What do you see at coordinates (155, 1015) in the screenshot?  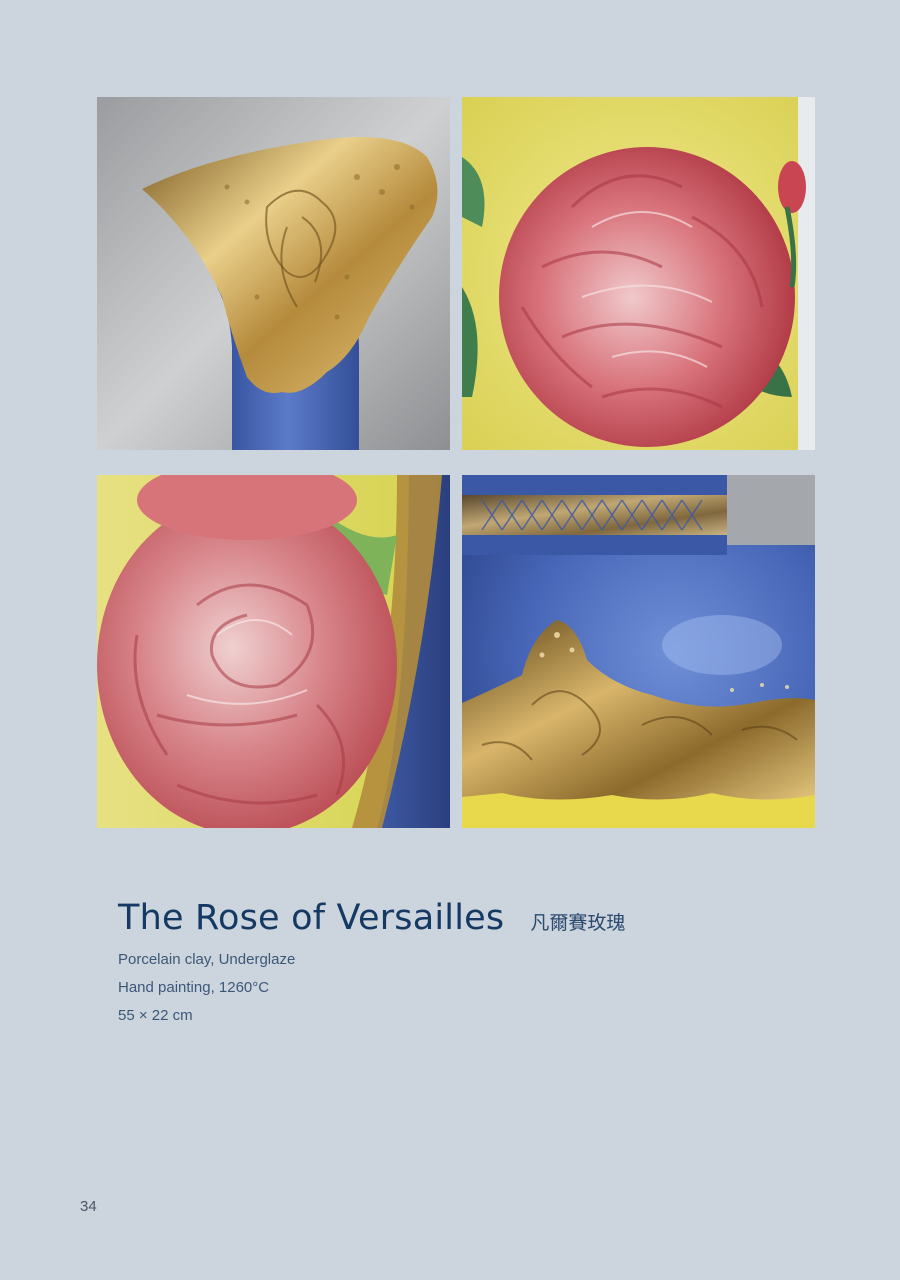 I see `spec-dimensions: 55 × 22 cm` at bounding box center [155, 1015].